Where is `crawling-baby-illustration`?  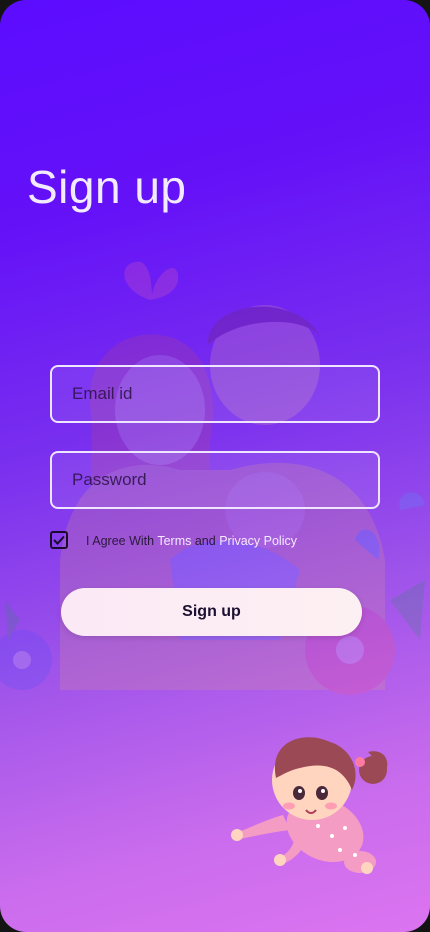
crawling-baby-illustration is located at coordinates (309, 805).